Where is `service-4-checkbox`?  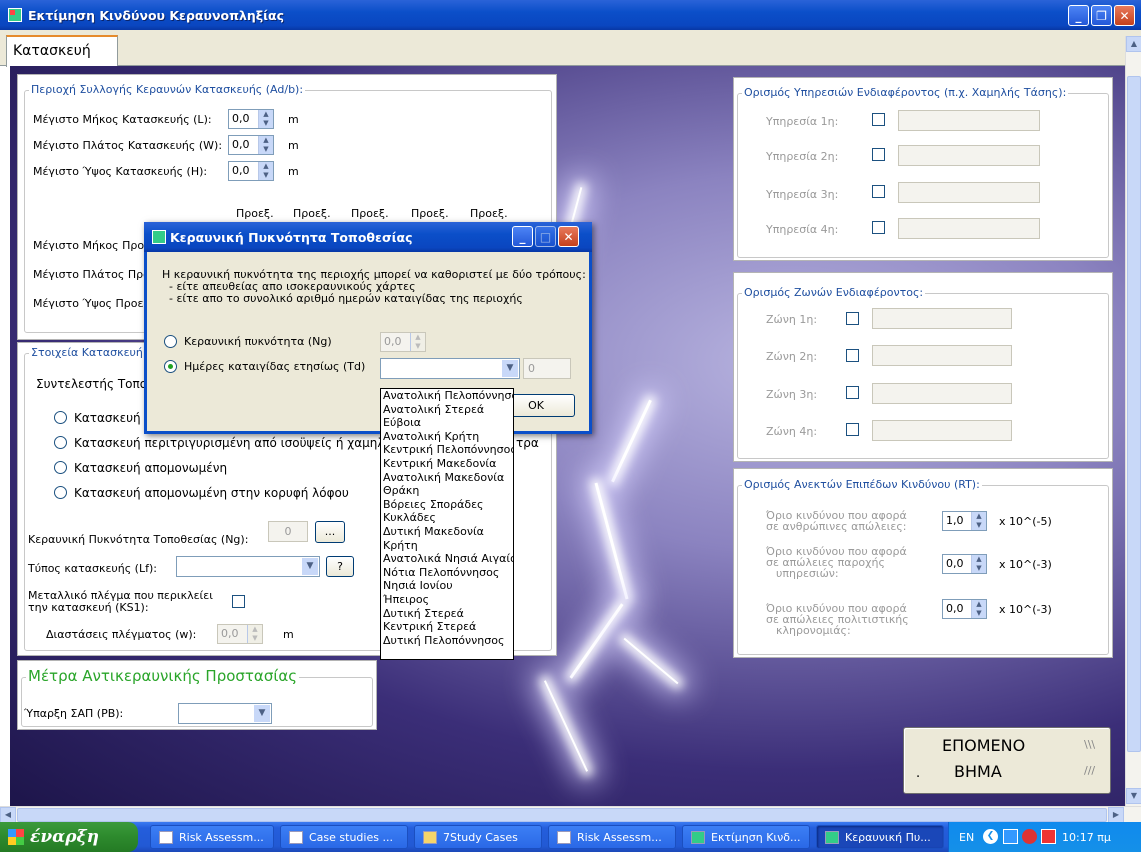 service-4-checkbox is located at coordinates (878, 227).